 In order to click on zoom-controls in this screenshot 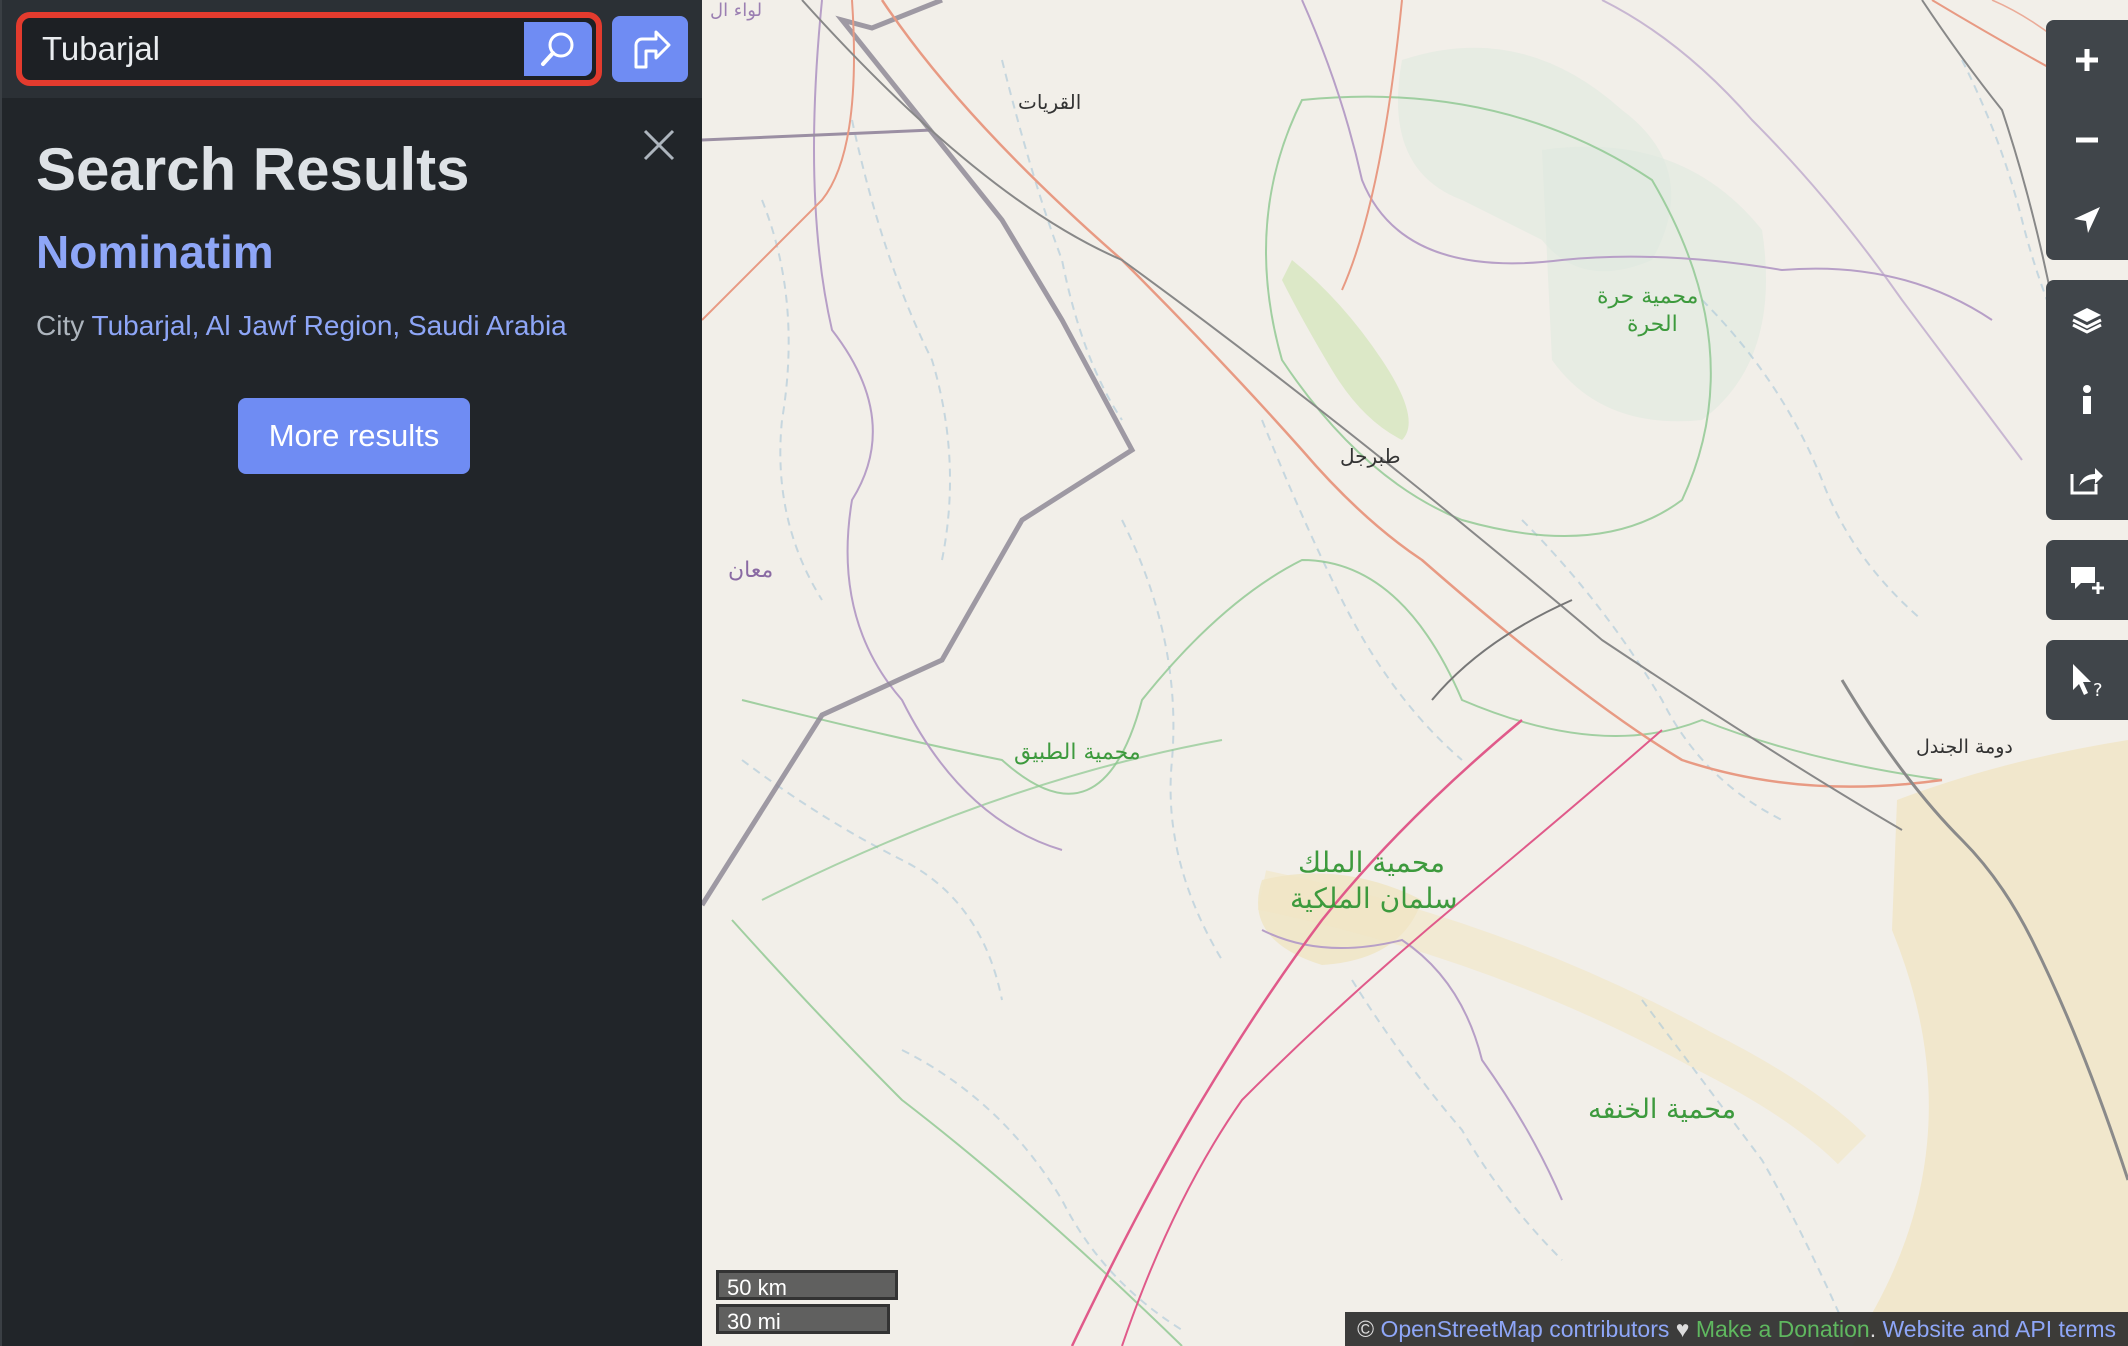, I will do `click(2087, 140)`.